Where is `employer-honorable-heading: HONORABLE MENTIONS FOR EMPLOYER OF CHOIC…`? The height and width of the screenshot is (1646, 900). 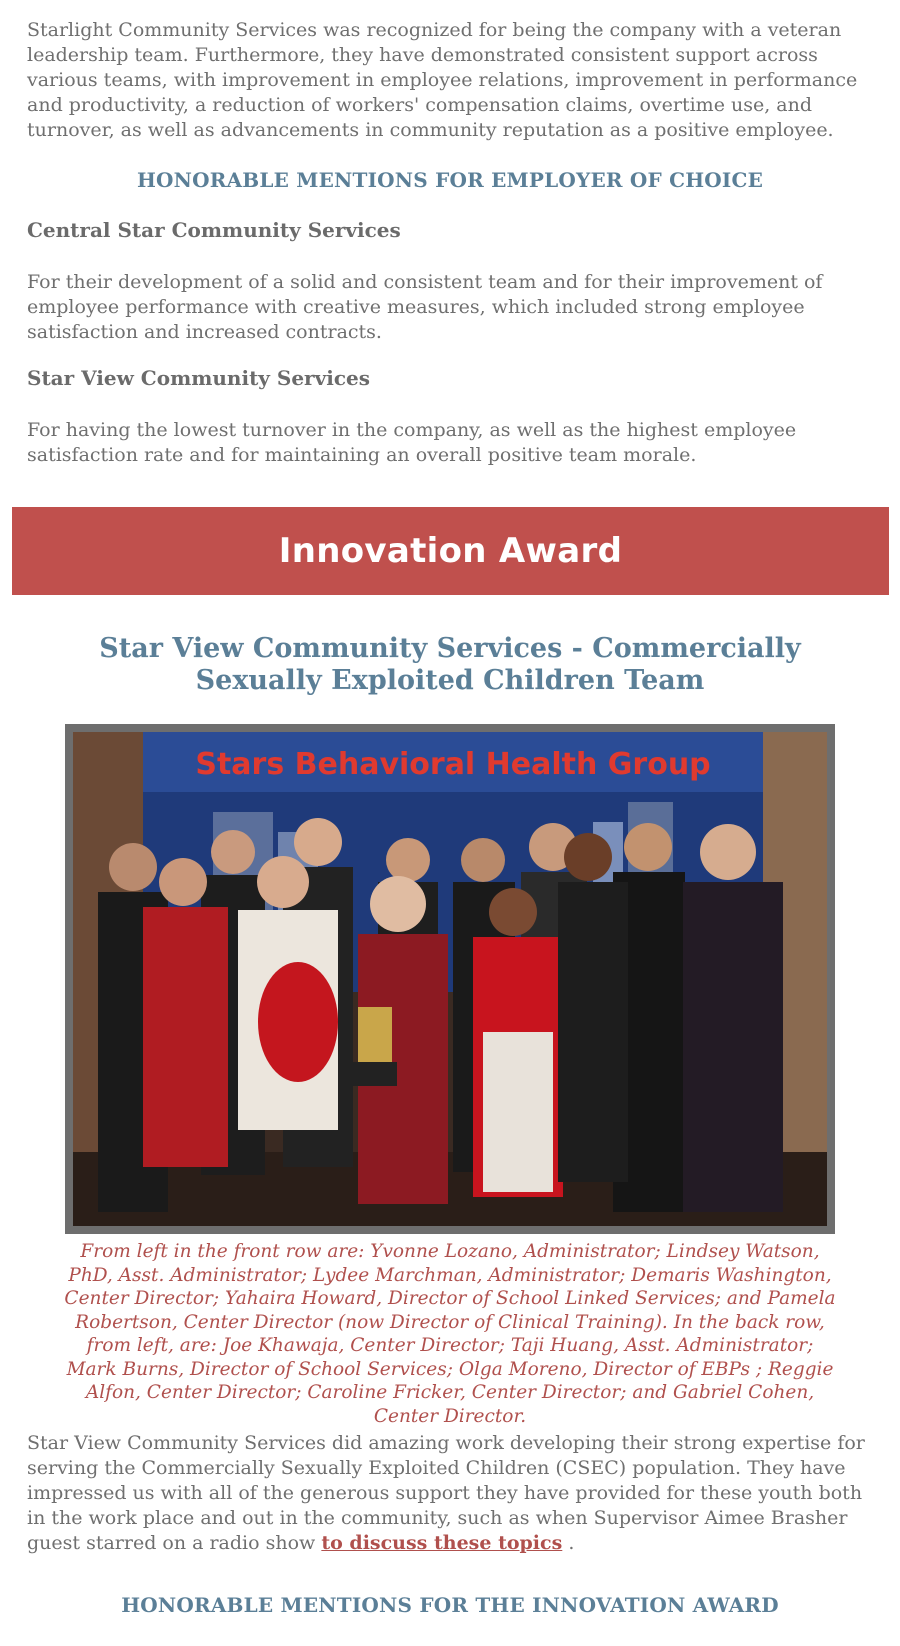
employer-honorable-heading: HONORABLE MENTIONS FOR EMPLOYER OF CHOIC… is located at coordinates (450, 180).